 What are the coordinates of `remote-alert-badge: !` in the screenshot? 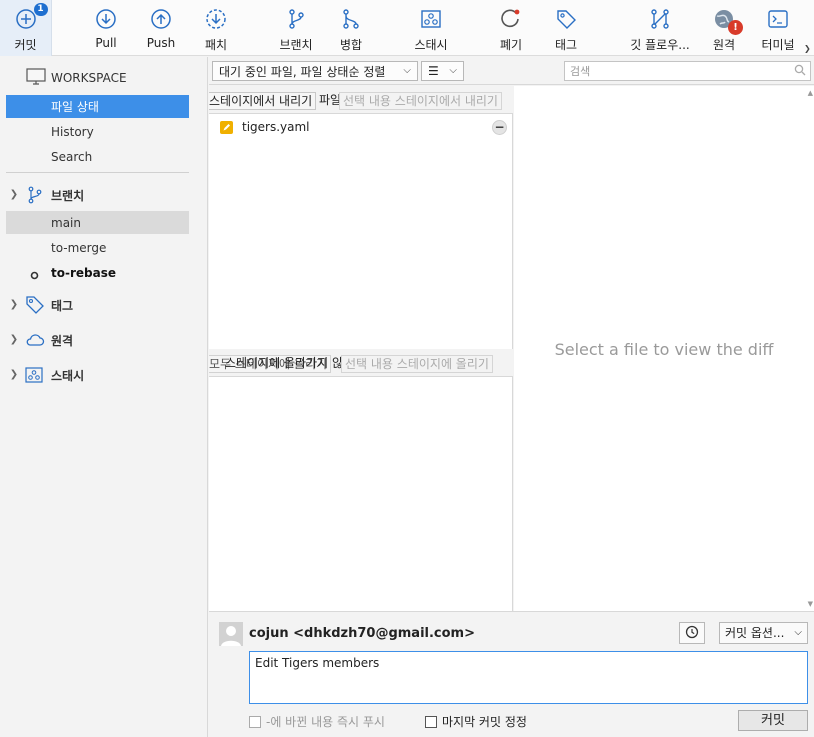 It's located at (735, 27).